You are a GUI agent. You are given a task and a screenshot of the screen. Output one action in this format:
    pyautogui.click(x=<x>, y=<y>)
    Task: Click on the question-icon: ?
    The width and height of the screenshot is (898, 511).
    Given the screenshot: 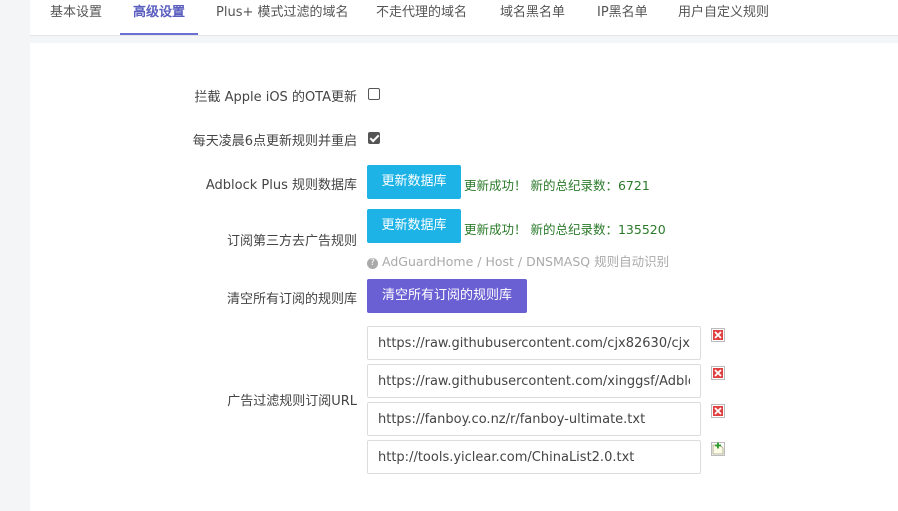 What is the action you would take?
    pyautogui.click(x=372, y=263)
    